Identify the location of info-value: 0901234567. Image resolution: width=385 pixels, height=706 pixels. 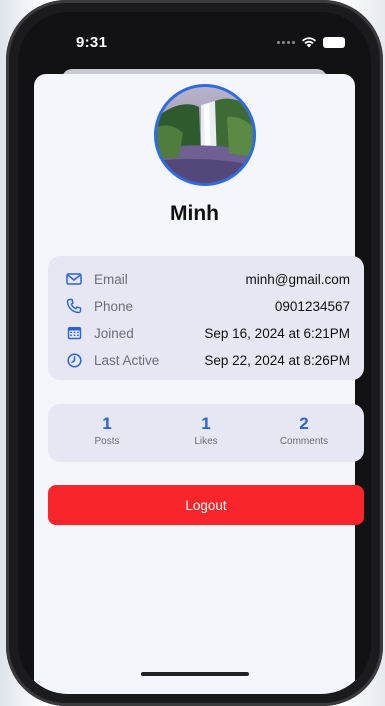
(312, 306).